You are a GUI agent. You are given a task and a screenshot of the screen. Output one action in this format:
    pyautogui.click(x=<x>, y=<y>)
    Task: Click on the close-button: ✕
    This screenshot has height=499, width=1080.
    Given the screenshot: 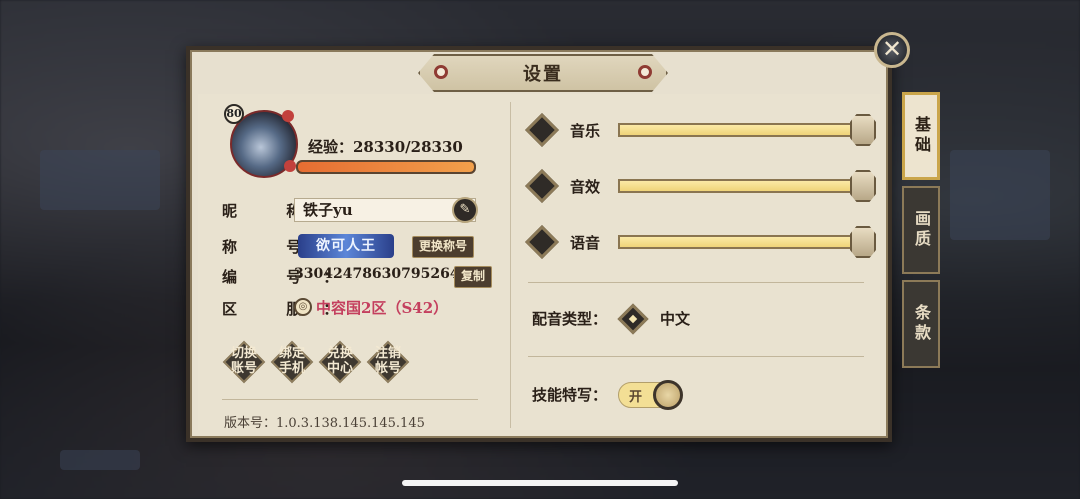 What is the action you would take?
    pyautogui.click(x=892, y=50)
    